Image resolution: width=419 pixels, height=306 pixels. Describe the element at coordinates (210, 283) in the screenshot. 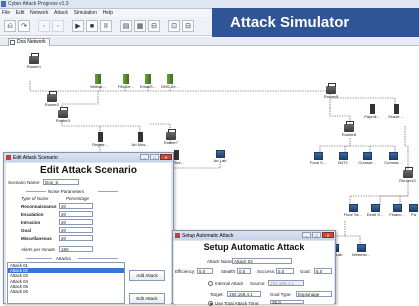

I see `internal-attack-radio` at that location.